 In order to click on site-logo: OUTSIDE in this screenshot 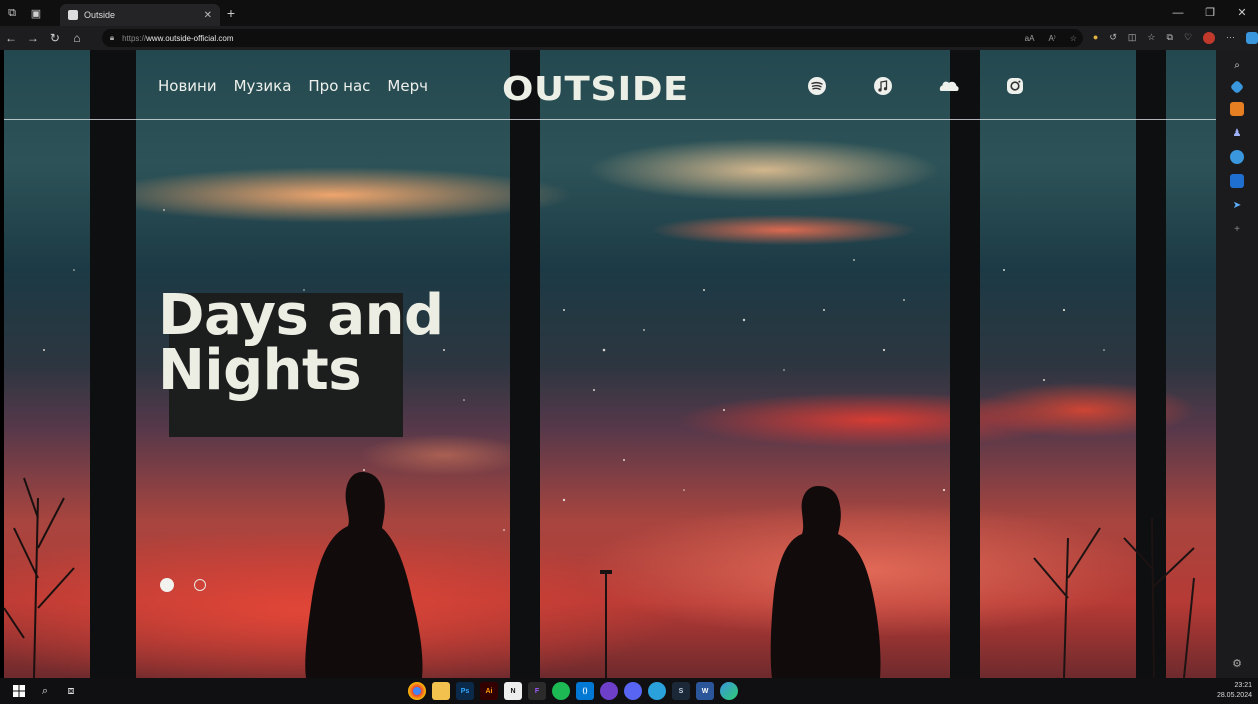, I will do `click(595, 88)`.